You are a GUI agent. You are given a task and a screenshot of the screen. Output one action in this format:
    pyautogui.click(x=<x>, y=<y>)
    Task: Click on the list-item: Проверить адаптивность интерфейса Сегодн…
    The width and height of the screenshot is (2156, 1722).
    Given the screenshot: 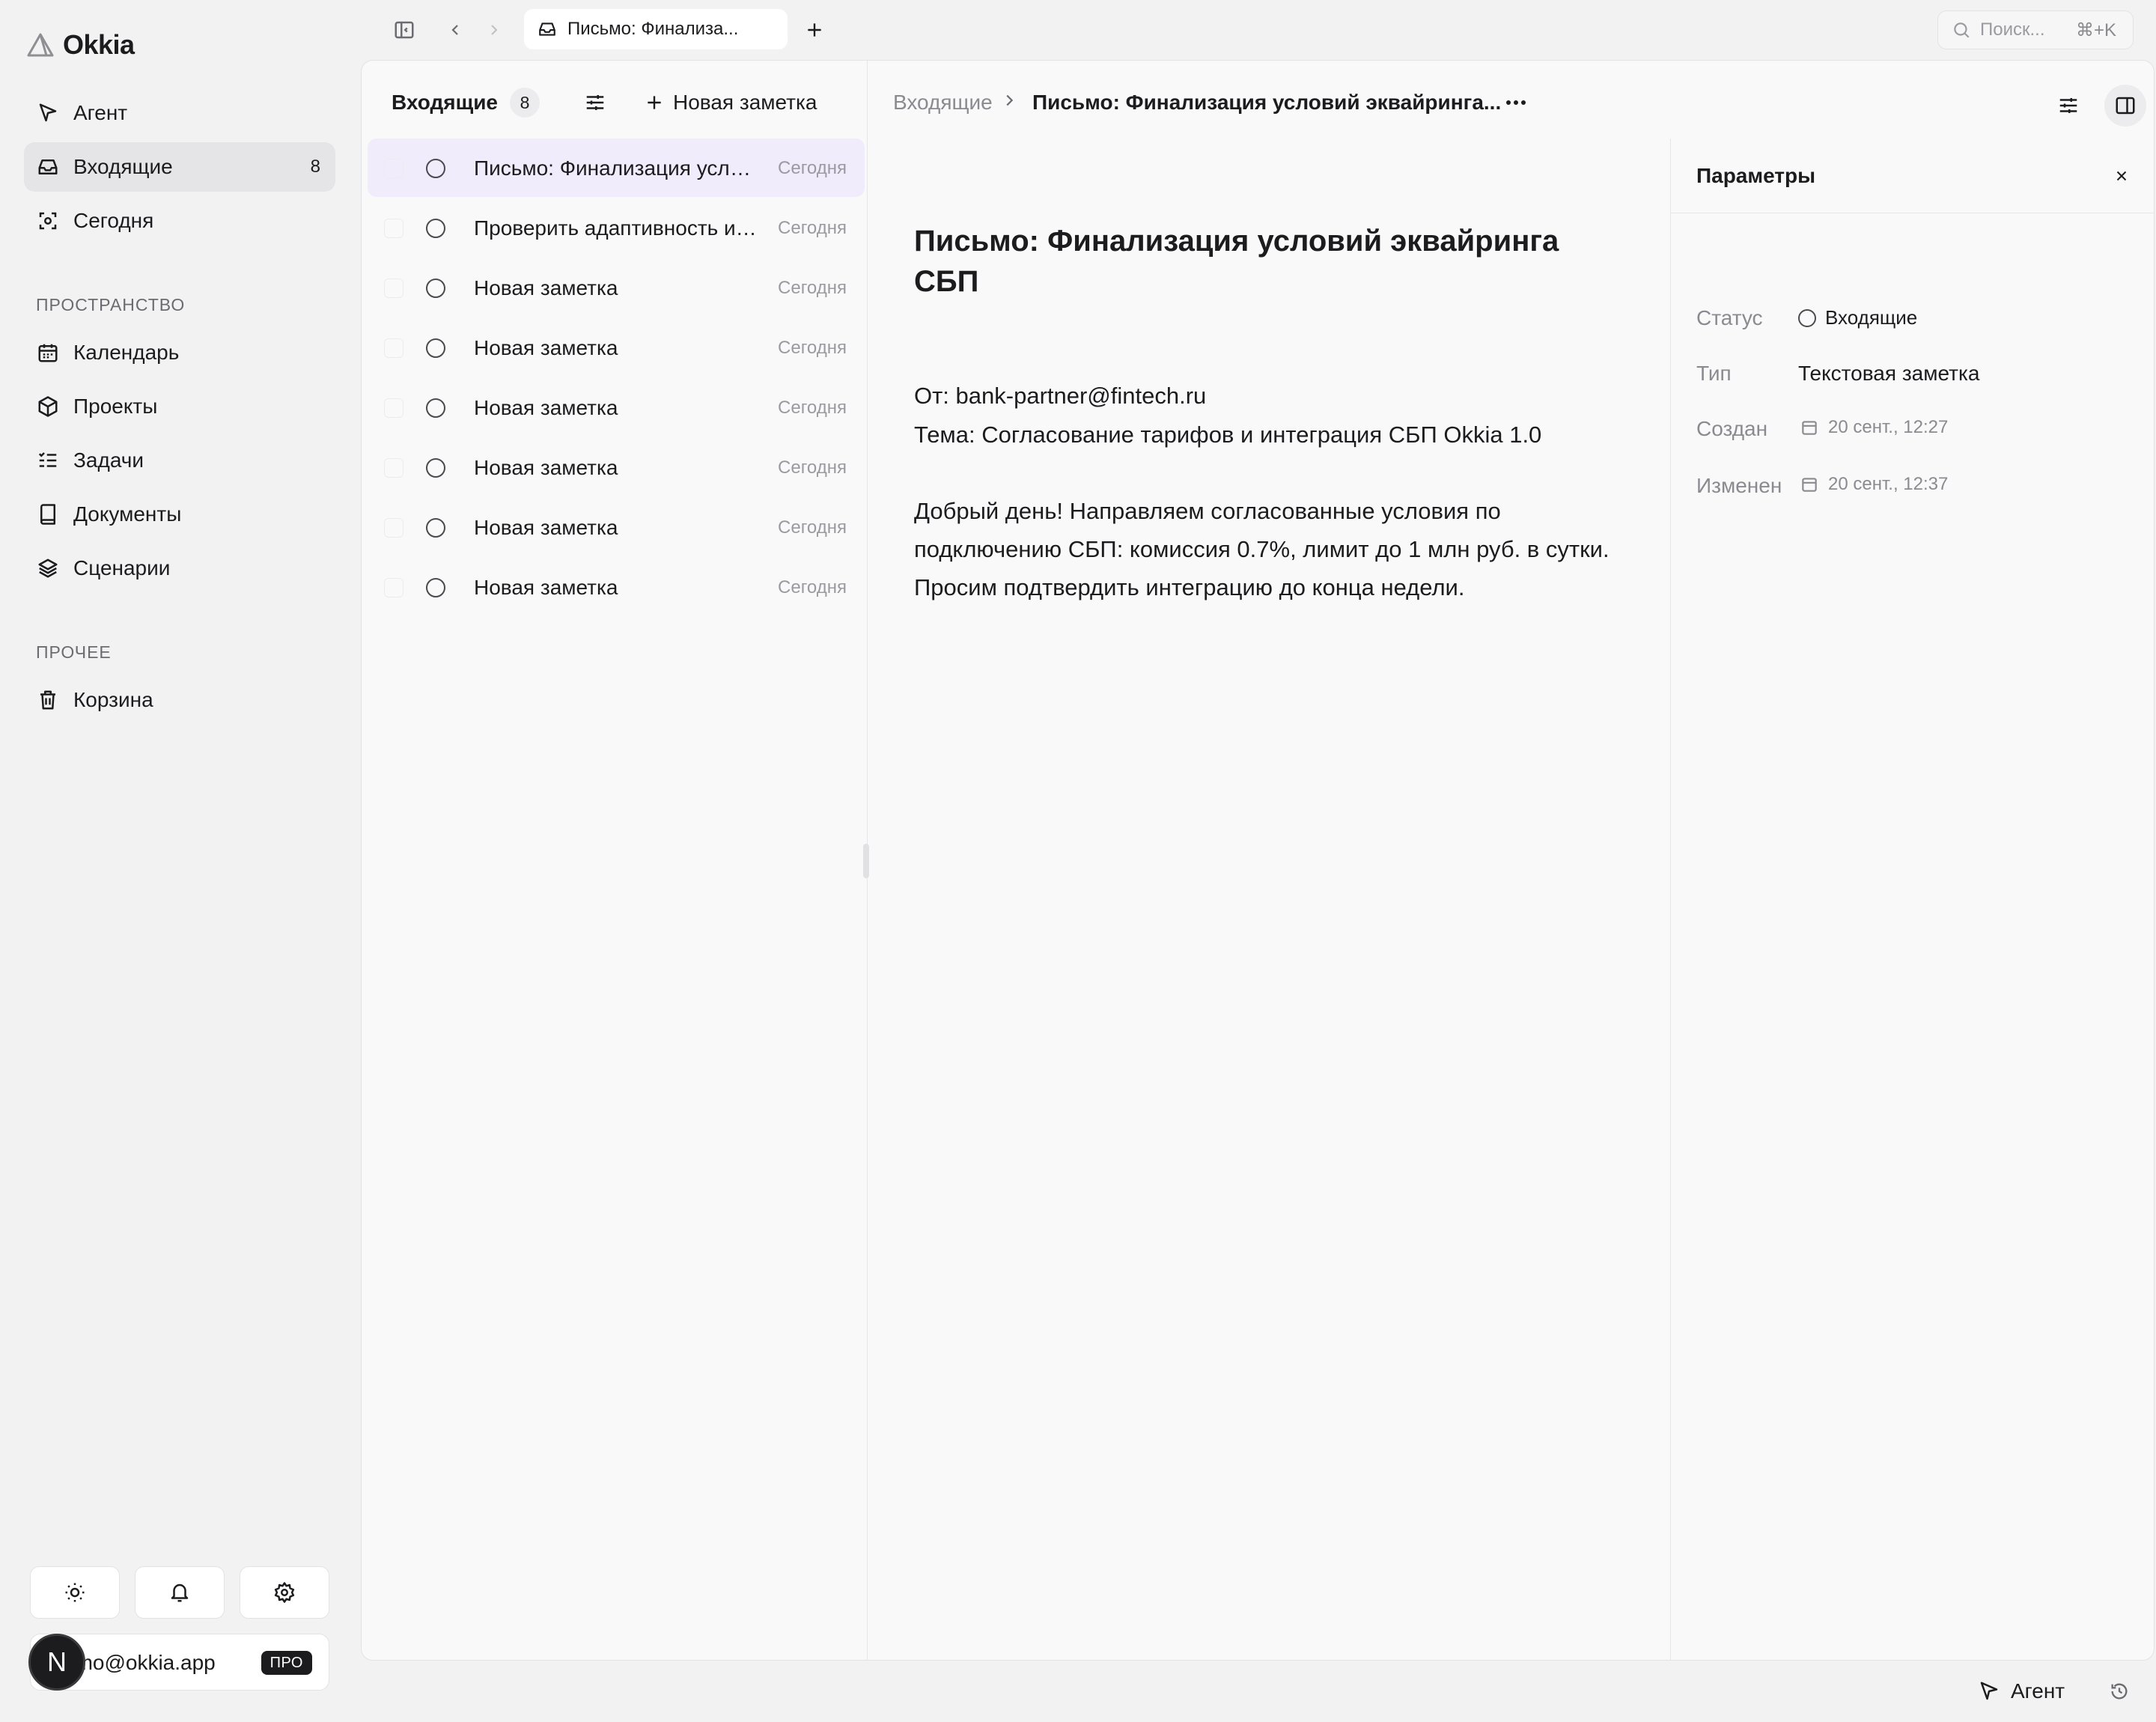 What is the action you would take?
    pyautogui.click(x=616, y=227)
    